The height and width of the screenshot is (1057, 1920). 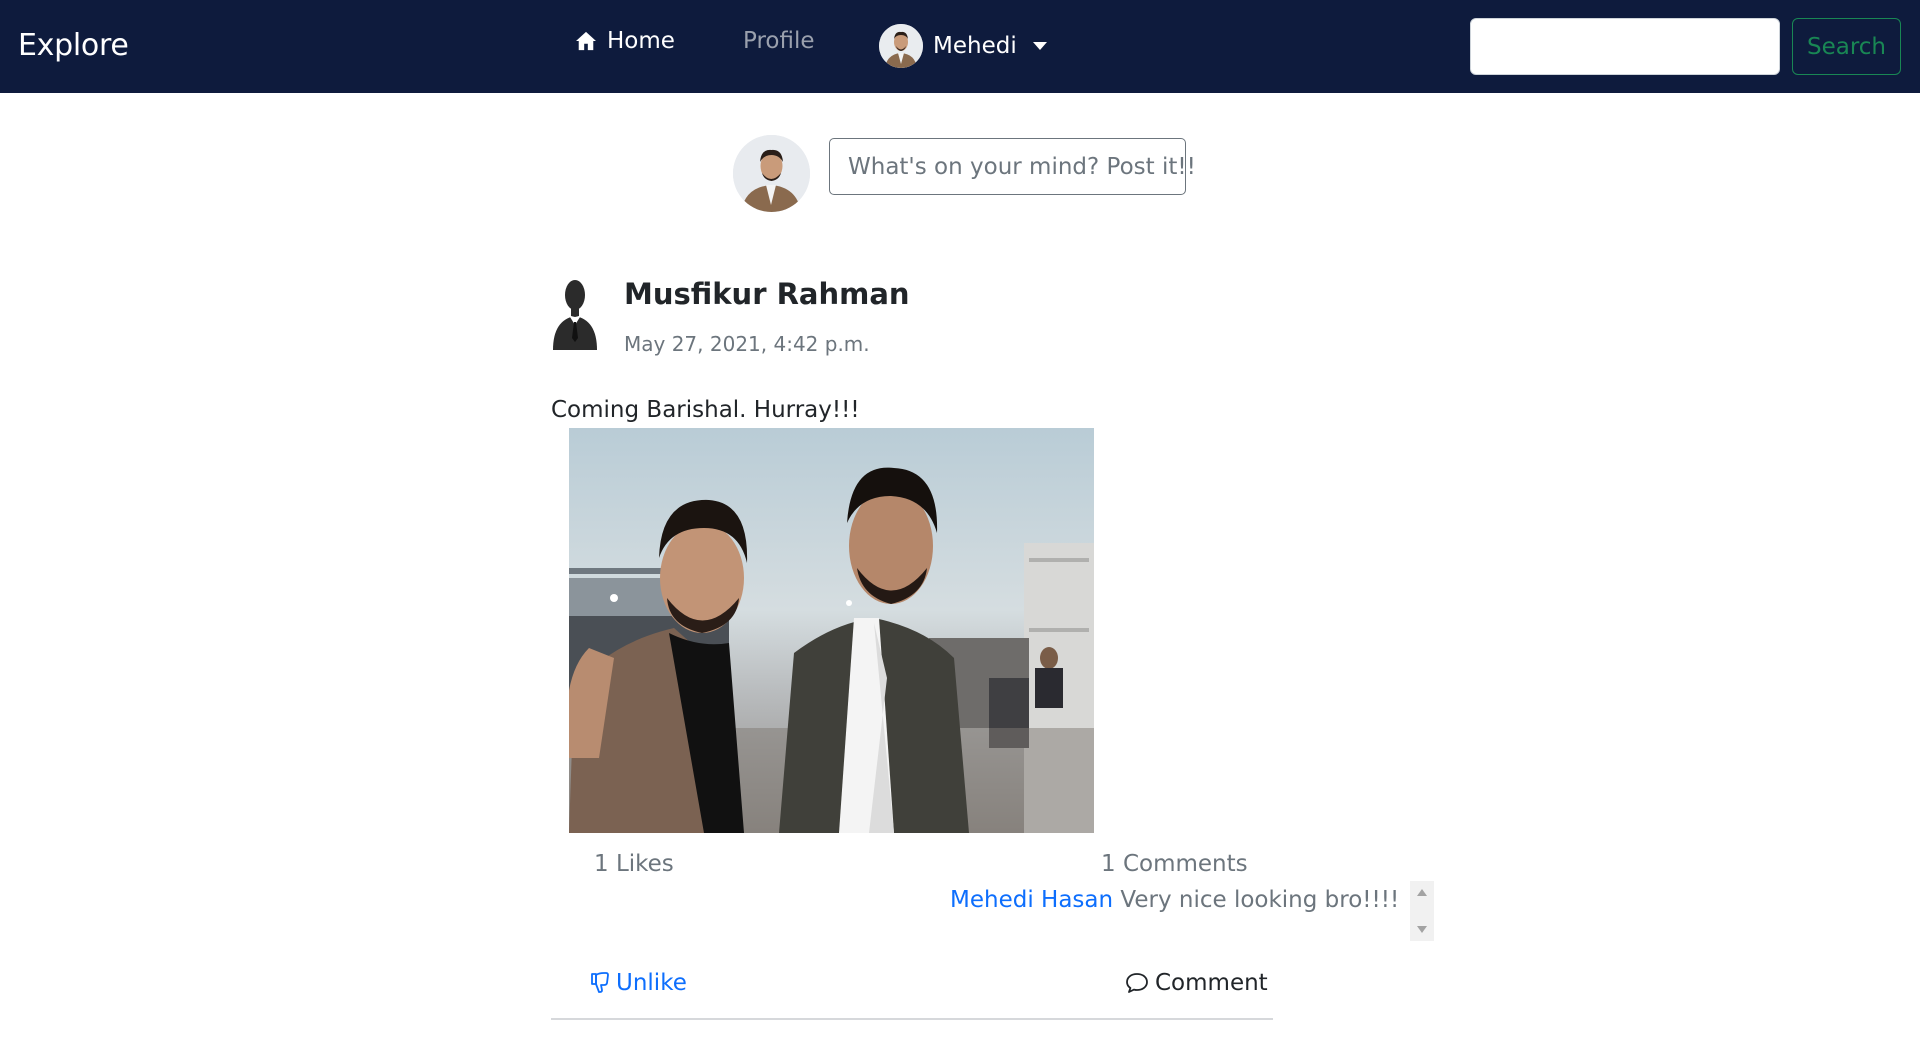 I want to click on post-composer-input: What's on your mind? Post it!!, so click(x=1012, y=166).